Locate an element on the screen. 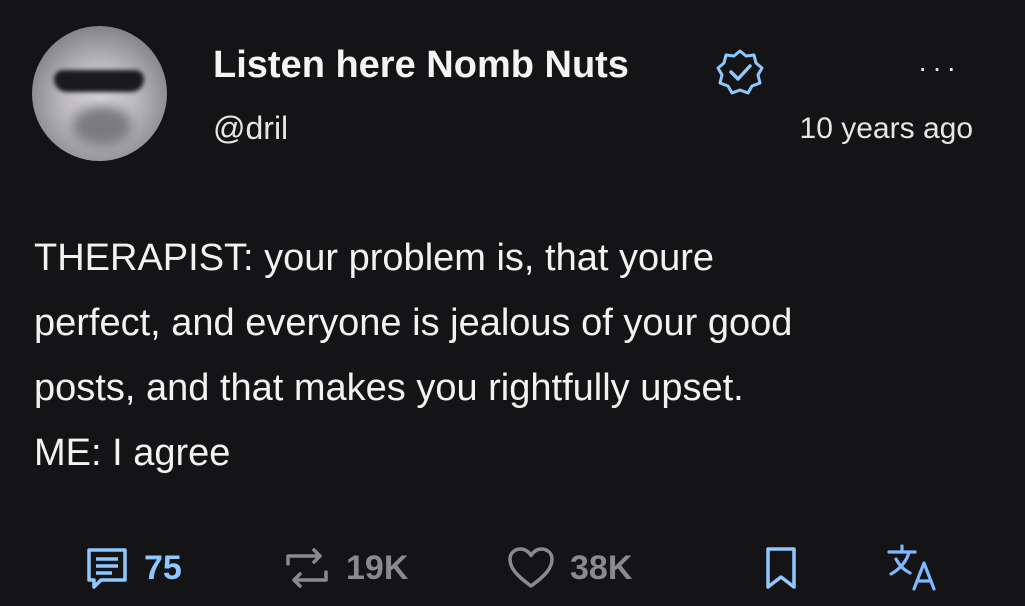 The width and height of the screenshot is (1025, 606). action-bar: 75 19K 38K is located at coordinates (512, 570).